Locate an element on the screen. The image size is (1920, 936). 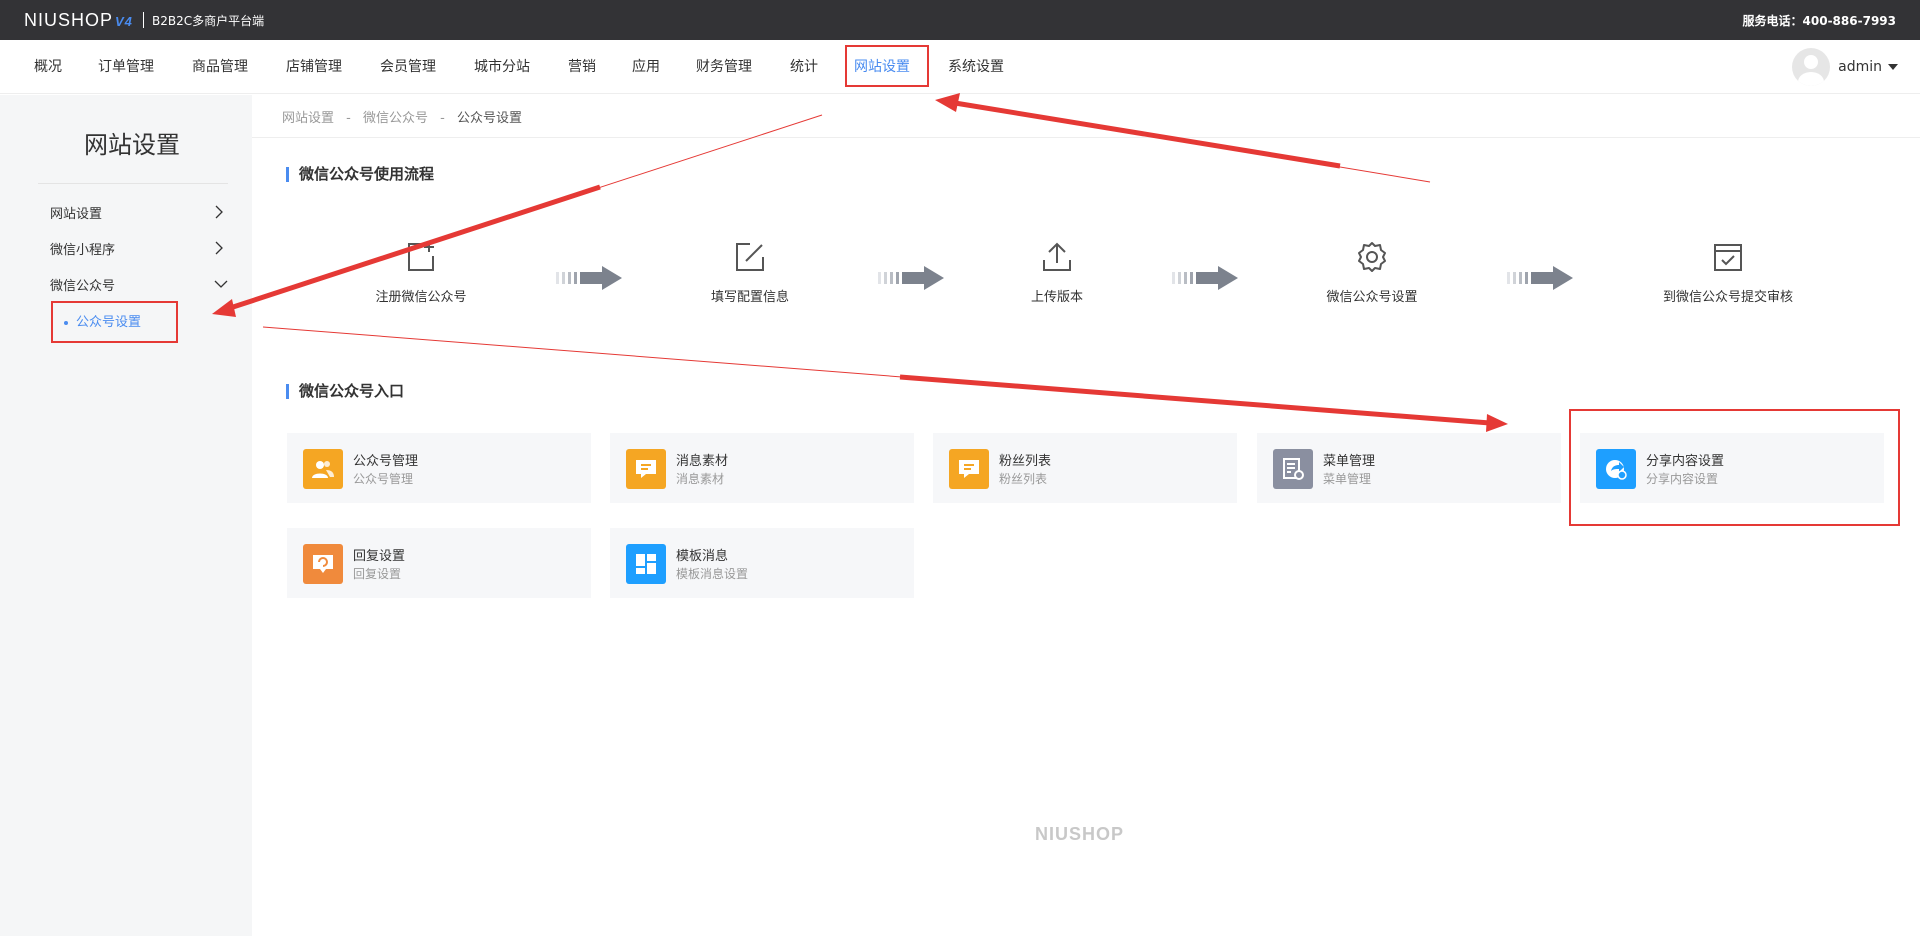
reply-icon is located at coordinates (323, 564).